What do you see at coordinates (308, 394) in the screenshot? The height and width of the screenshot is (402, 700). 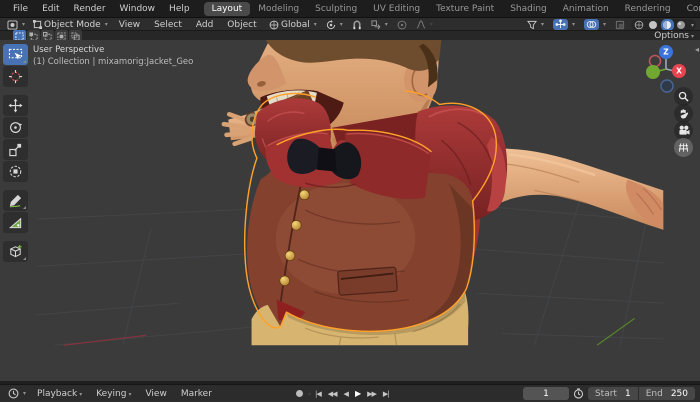 I see `keying-set-chevron` at bounding box center [308, 394].